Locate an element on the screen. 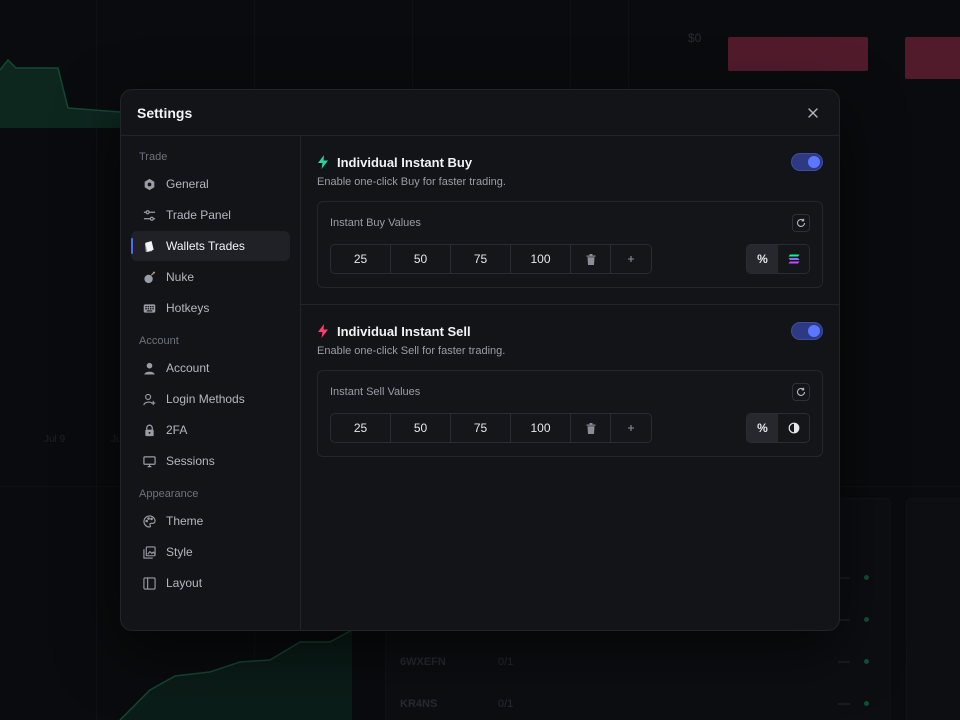 The image size is (960, 720). instant-sell-unit-percent: % is located at coordinates (762, 428).